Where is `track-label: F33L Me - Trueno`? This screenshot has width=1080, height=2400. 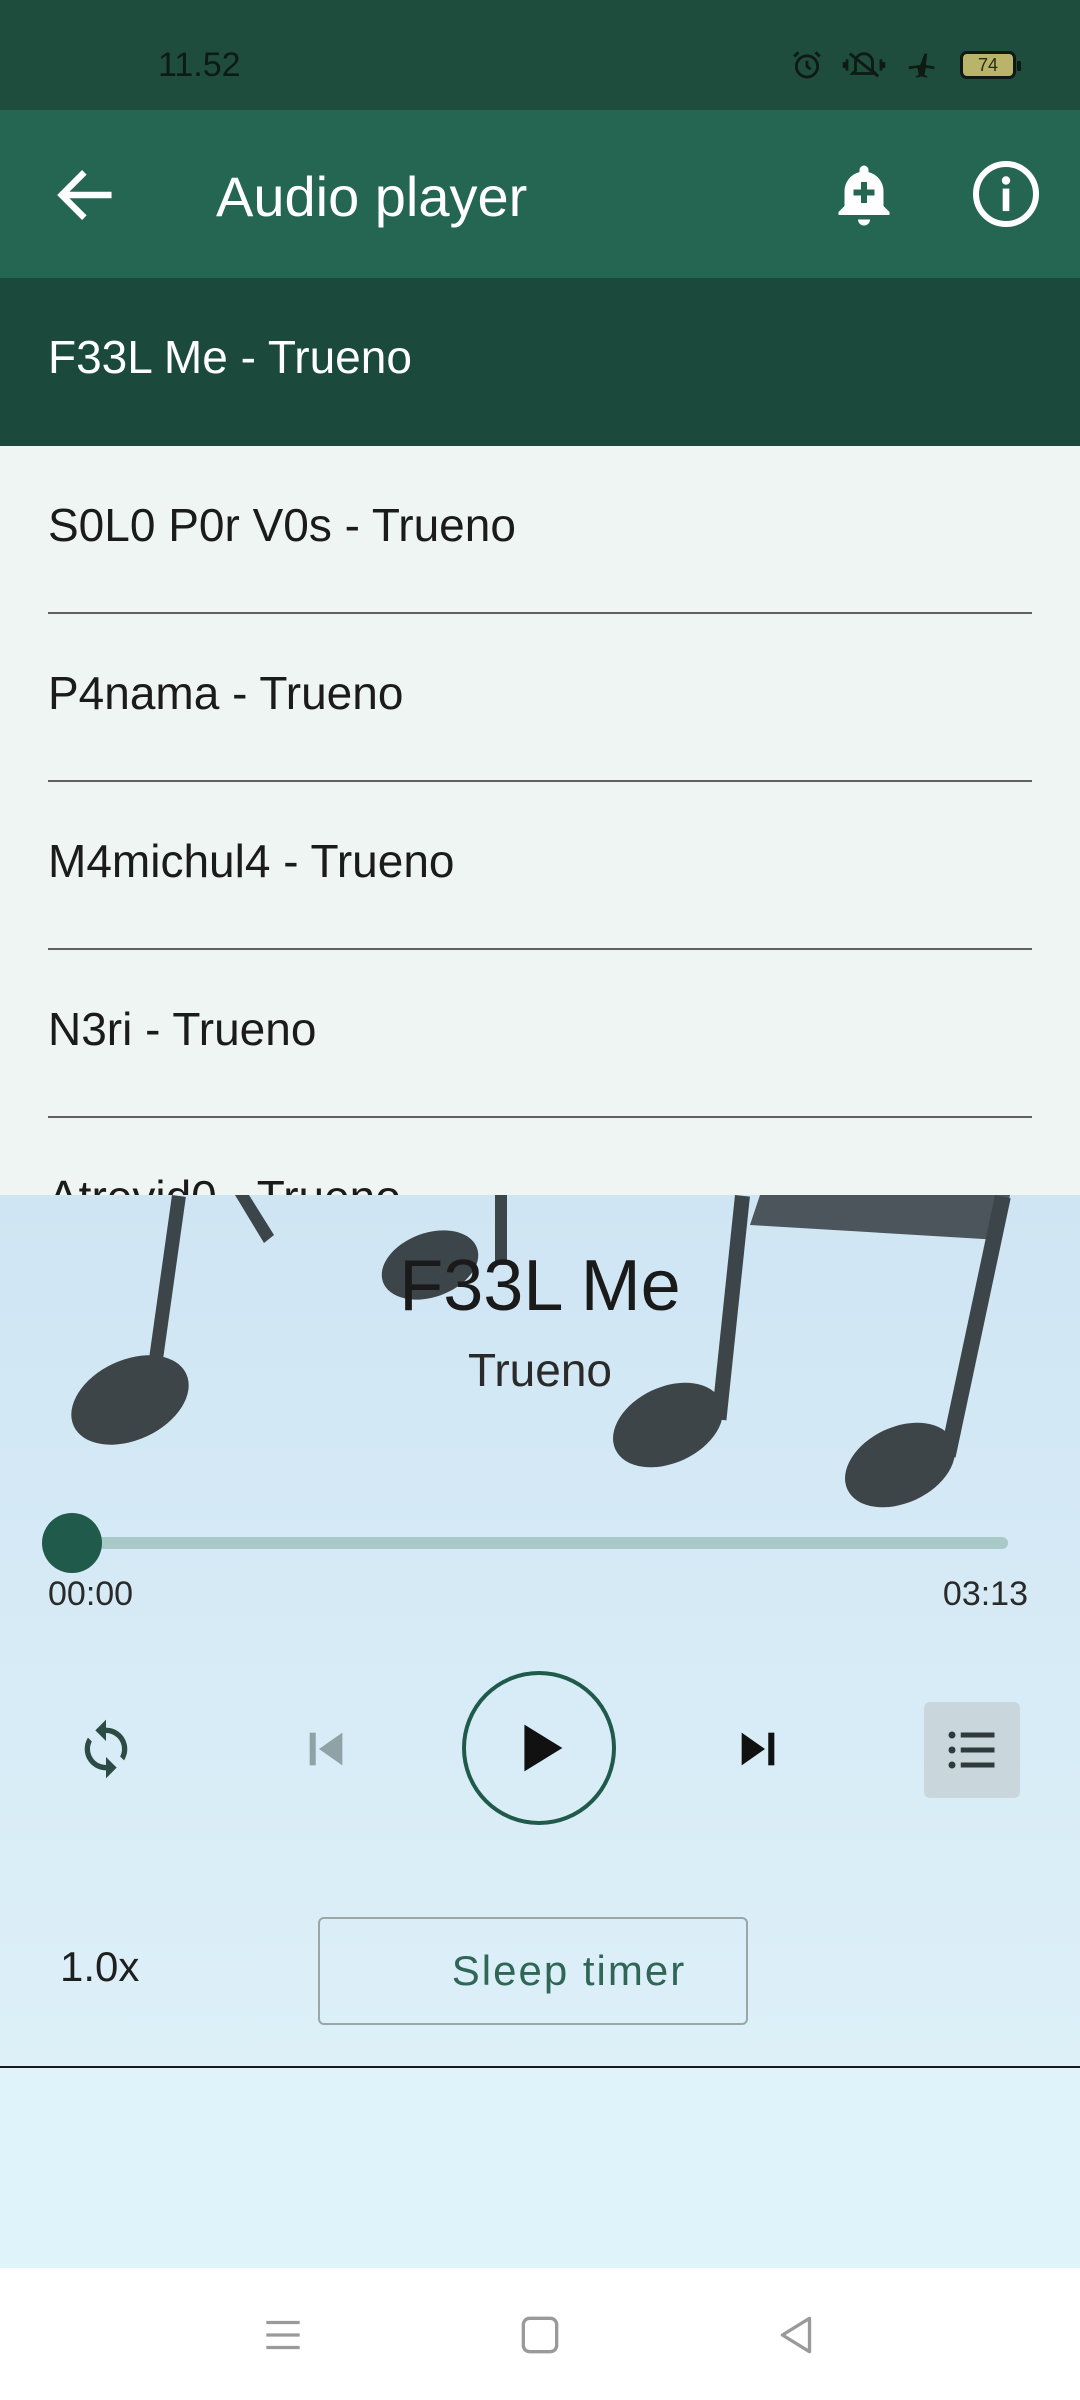
track-label: F33L Me - Trueno is located at coordinates (230, 357).